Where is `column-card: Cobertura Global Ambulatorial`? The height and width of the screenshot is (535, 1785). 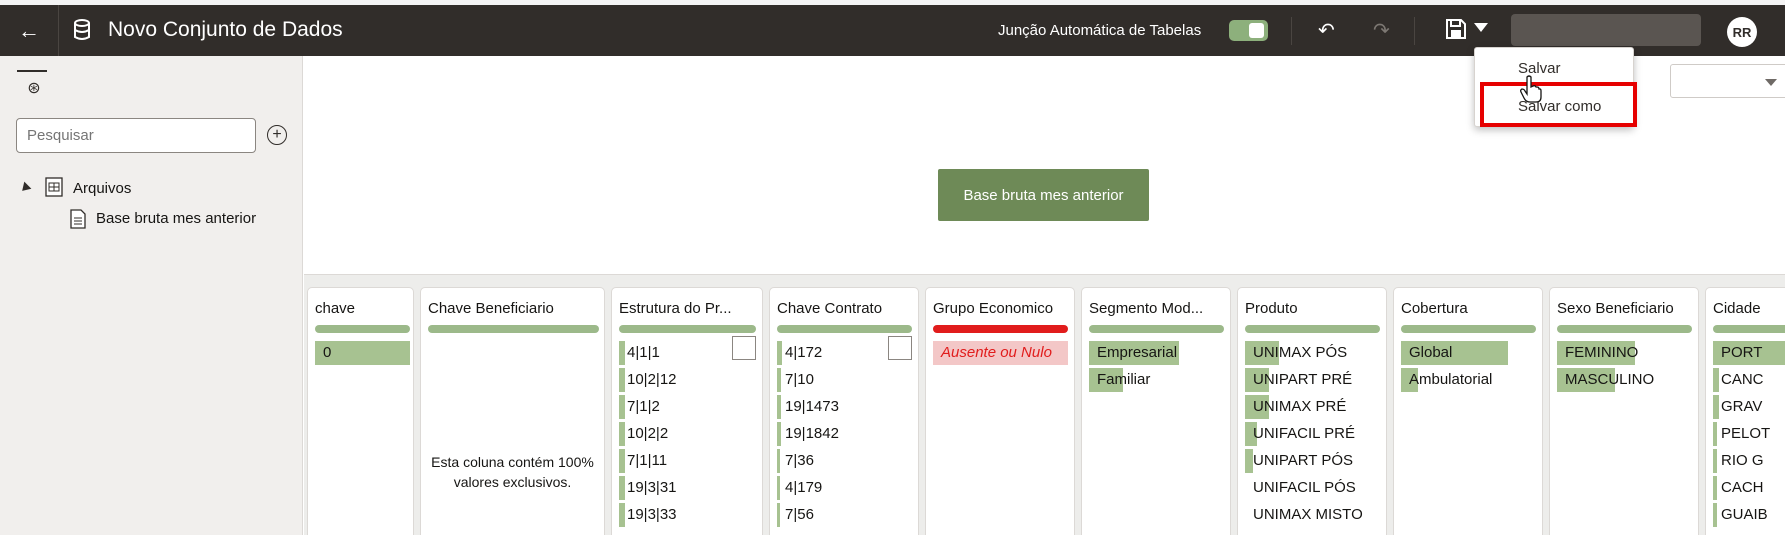
column-card: Cobertura Global Ambulatorial is located at coordinates (1468, 411).